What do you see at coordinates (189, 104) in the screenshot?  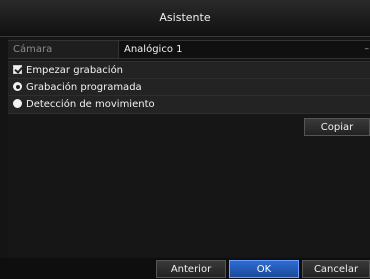 I see `motion-detection-option: Detección de movimiento` at bounding box center [189, 104].